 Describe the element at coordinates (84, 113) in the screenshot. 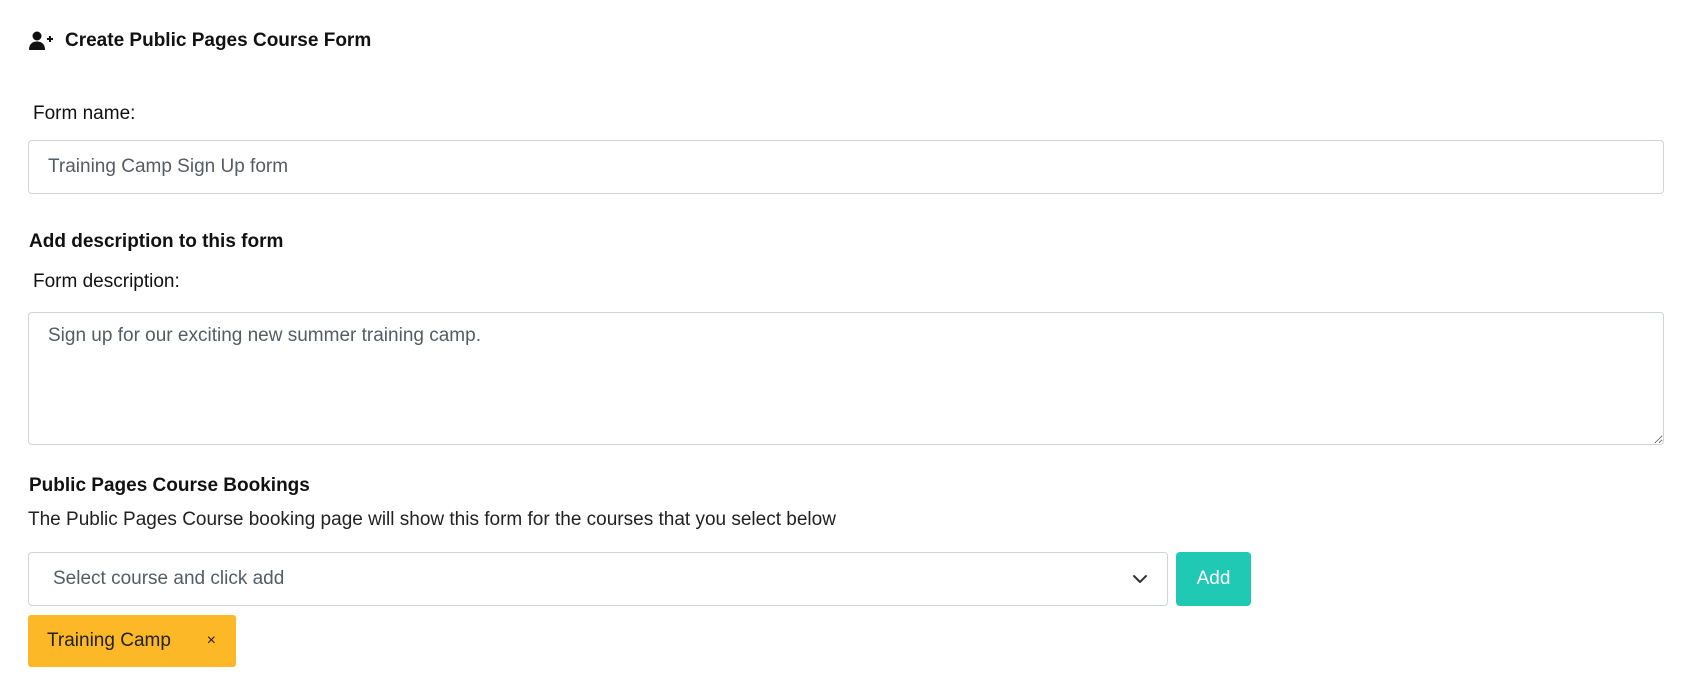

I see `form-name-label: Form name:` at that location.